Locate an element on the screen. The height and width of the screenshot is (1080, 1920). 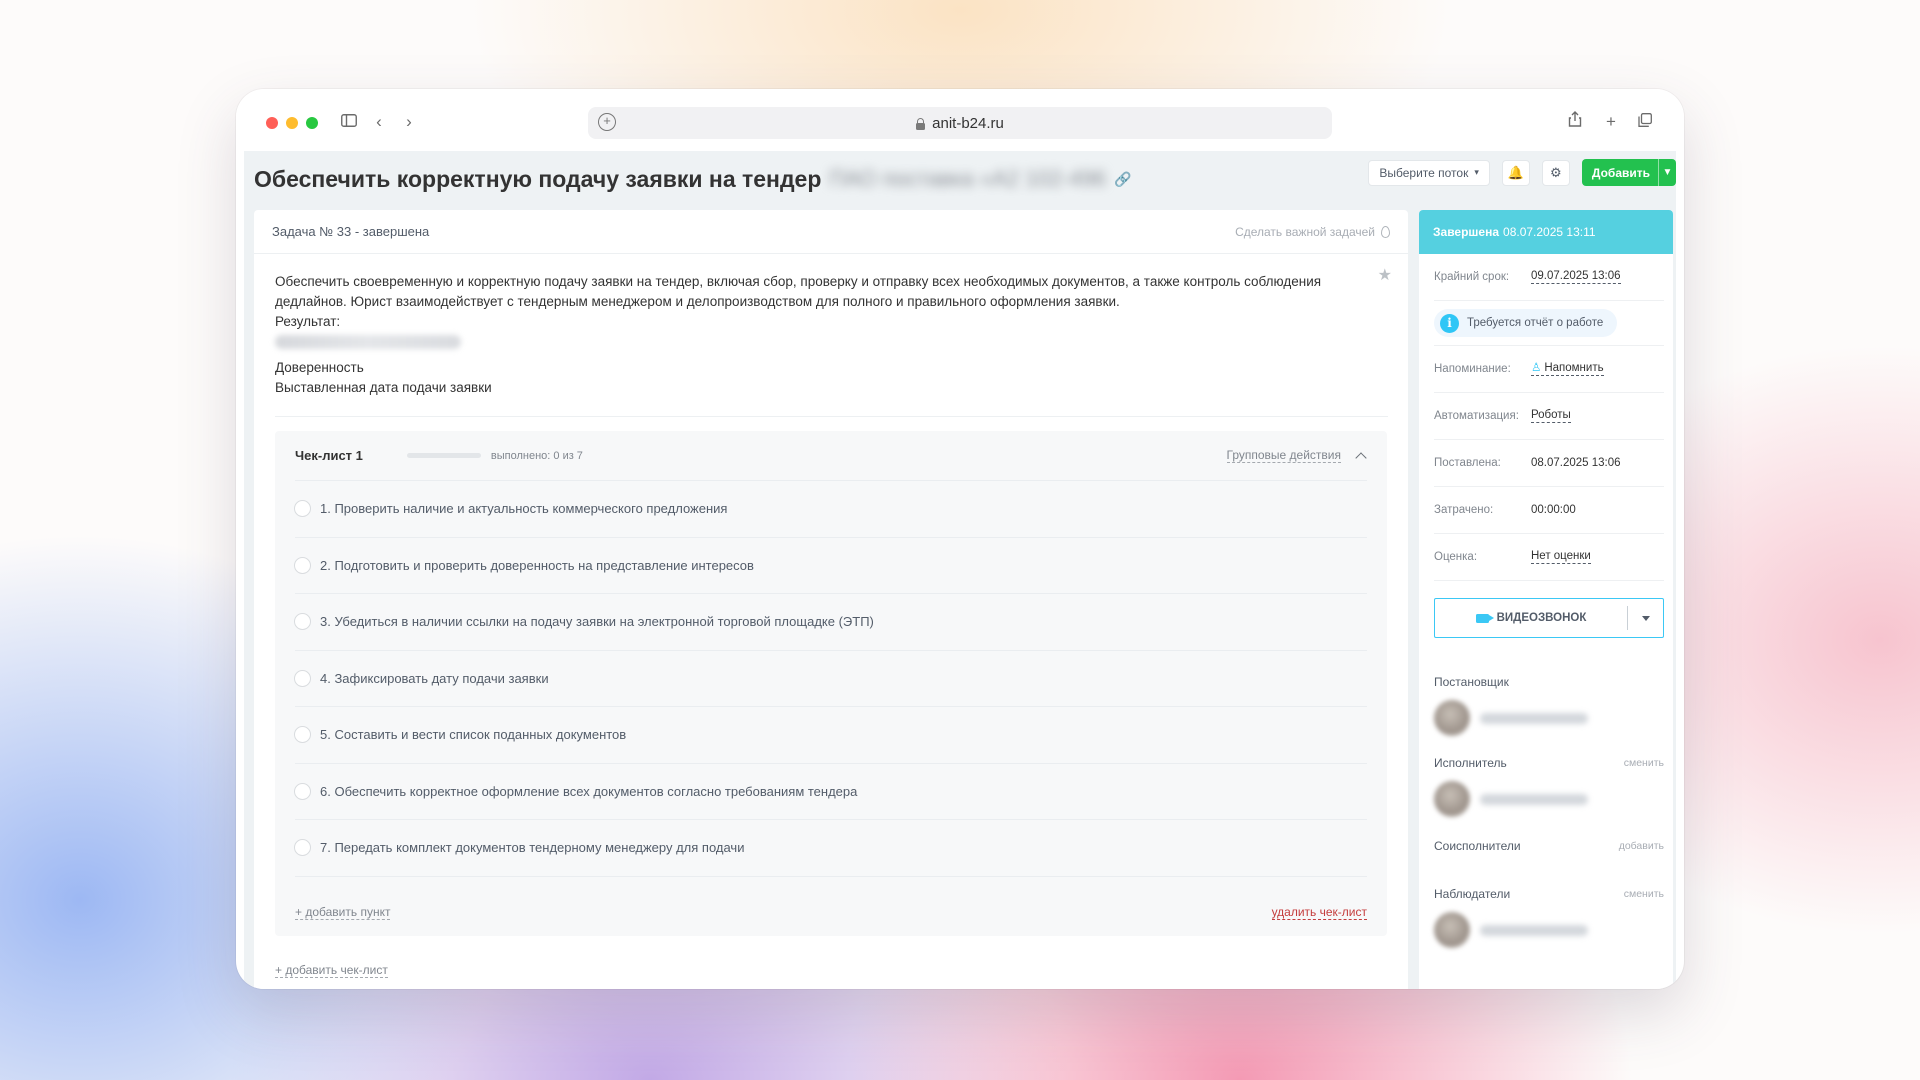
created-label: Поставлена: is located at coordinates (1467, 463).